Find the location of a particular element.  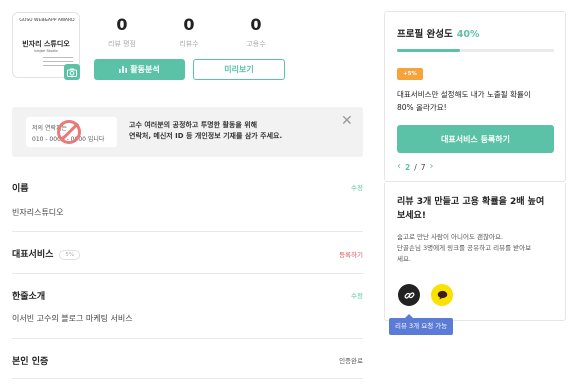

notice-example-card: 저의 연락처는 010 - 0000 - 0000 입니다 is located at coordinates (71, 132).